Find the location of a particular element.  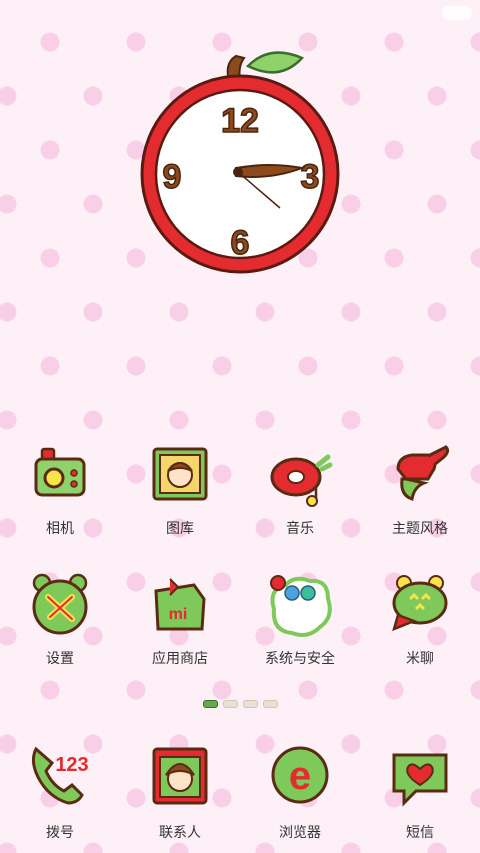

clock-widget: 12 3 6 9 is located at coordinates (241, 161).